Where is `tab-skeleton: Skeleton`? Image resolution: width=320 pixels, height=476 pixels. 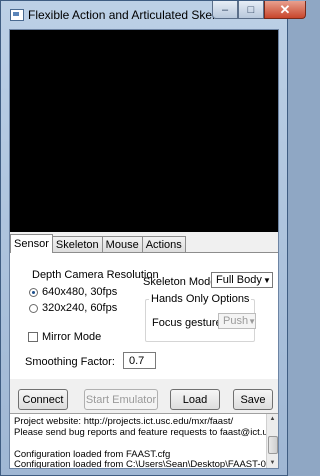 tab-skeleton: Skeleton is located at coordinates (77, 244).